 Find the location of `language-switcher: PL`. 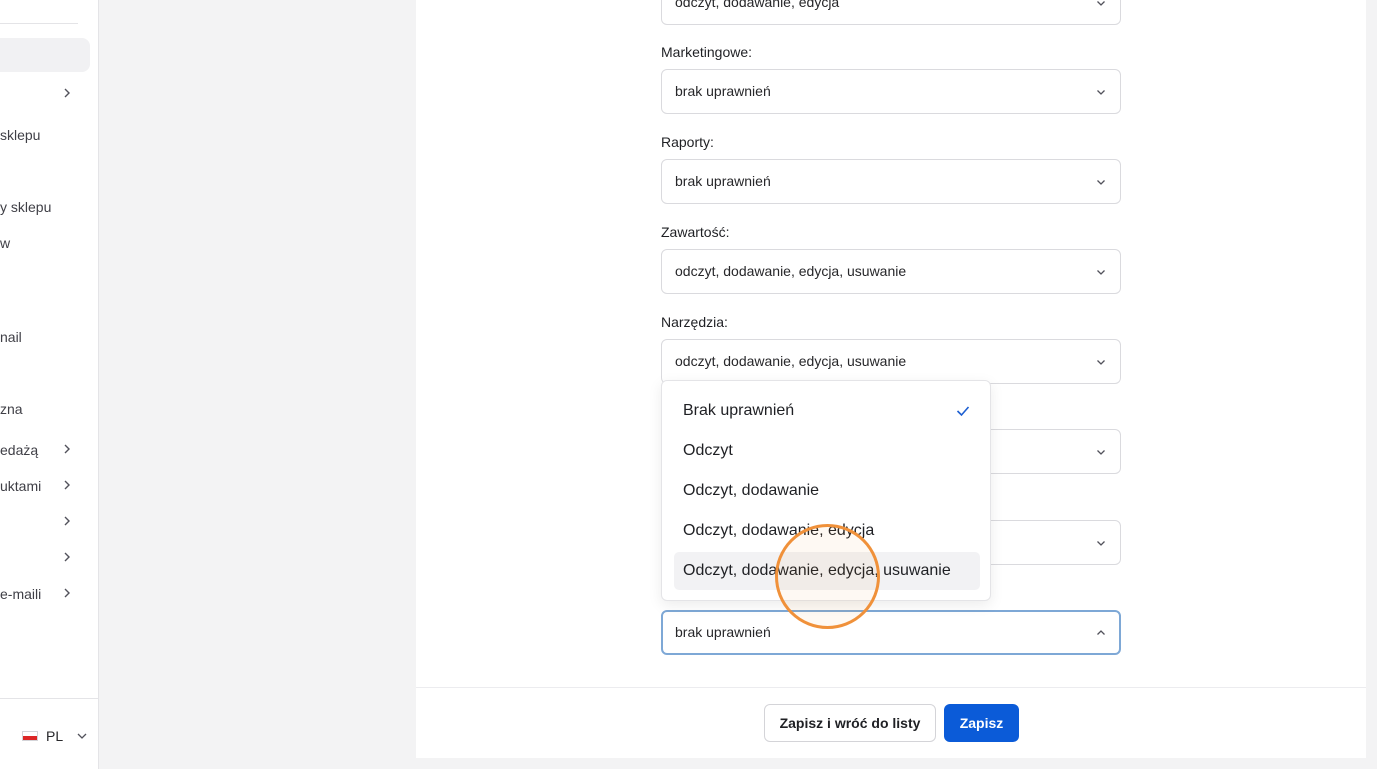

language-switcher: PL is located at coordinates (54, 736).